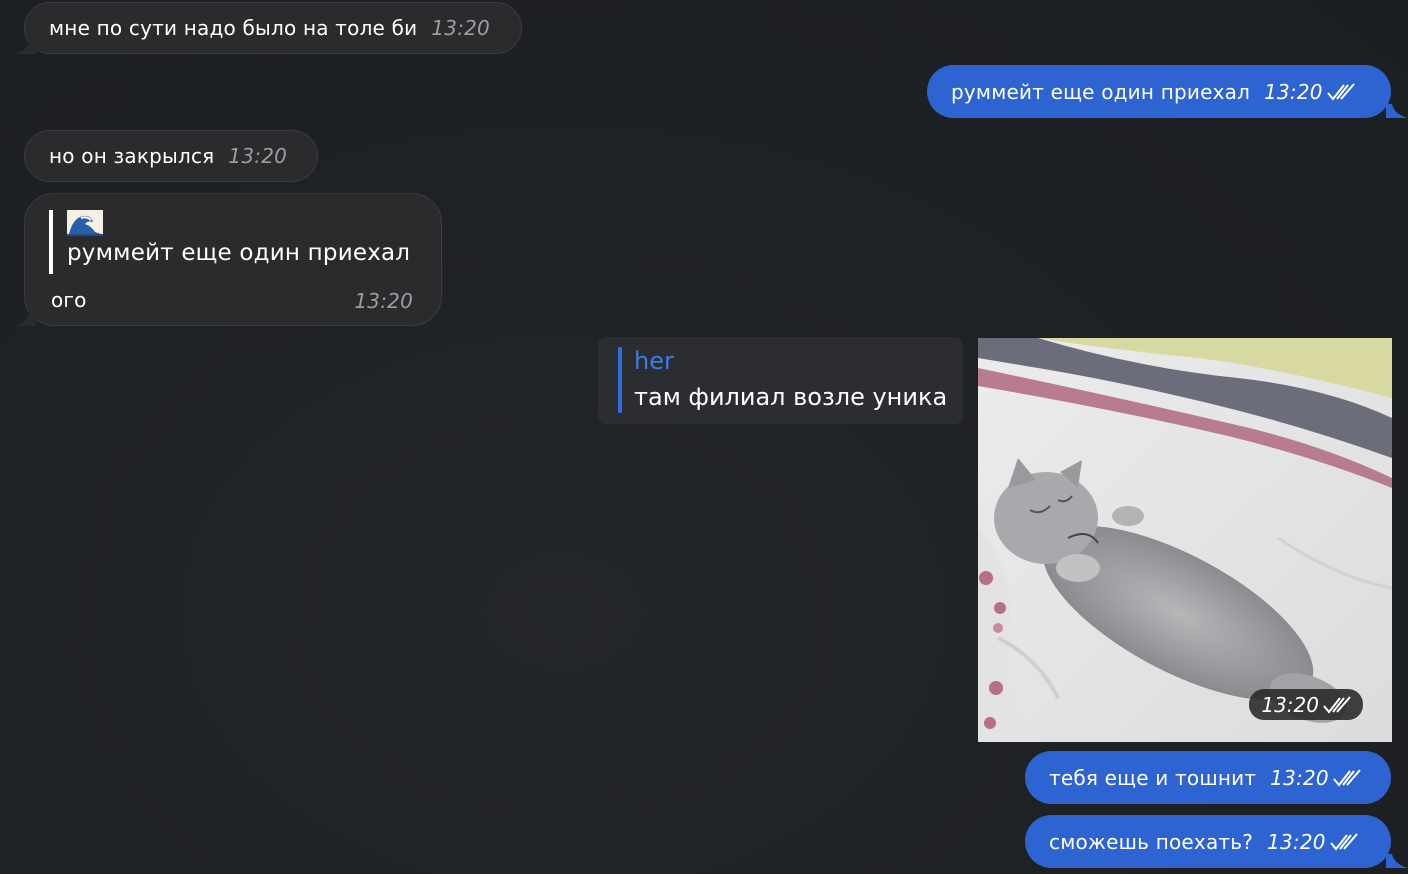 This screenshot has width=1408, height=874. I want to click on message-text: руммейт еще один приехал, so click(1101, 91).